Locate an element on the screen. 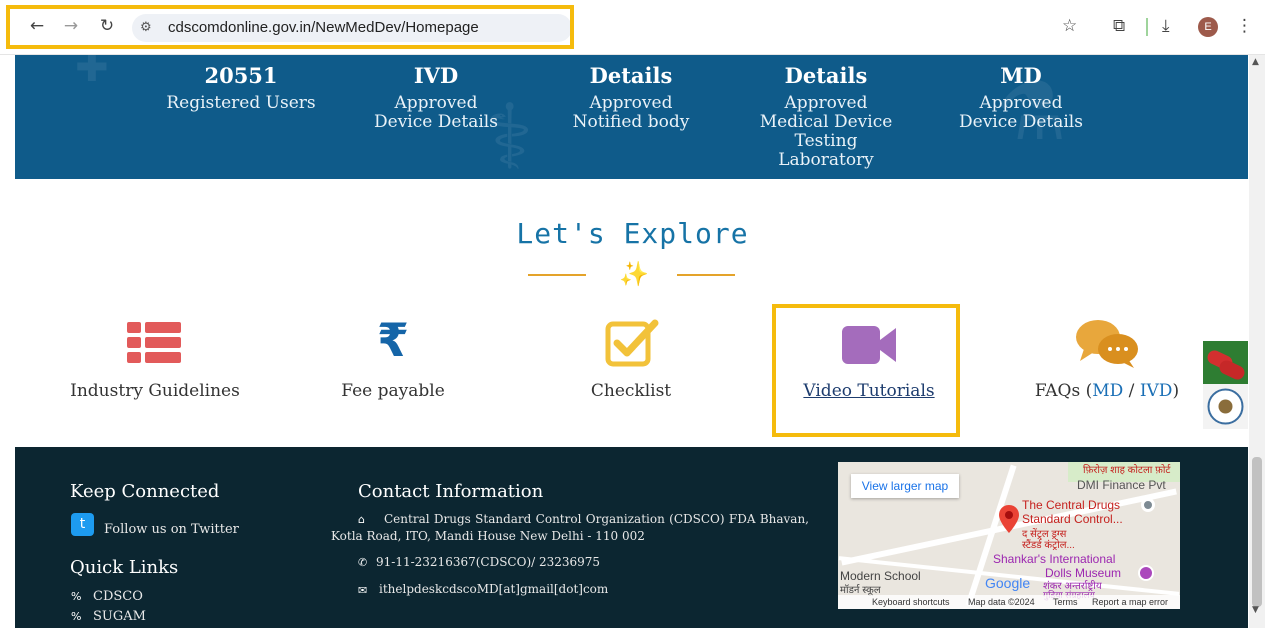 The width and height of the screenshot is (1265, 628). twitter-link: Follow us on Twitter is located at coordinates (171, 529).